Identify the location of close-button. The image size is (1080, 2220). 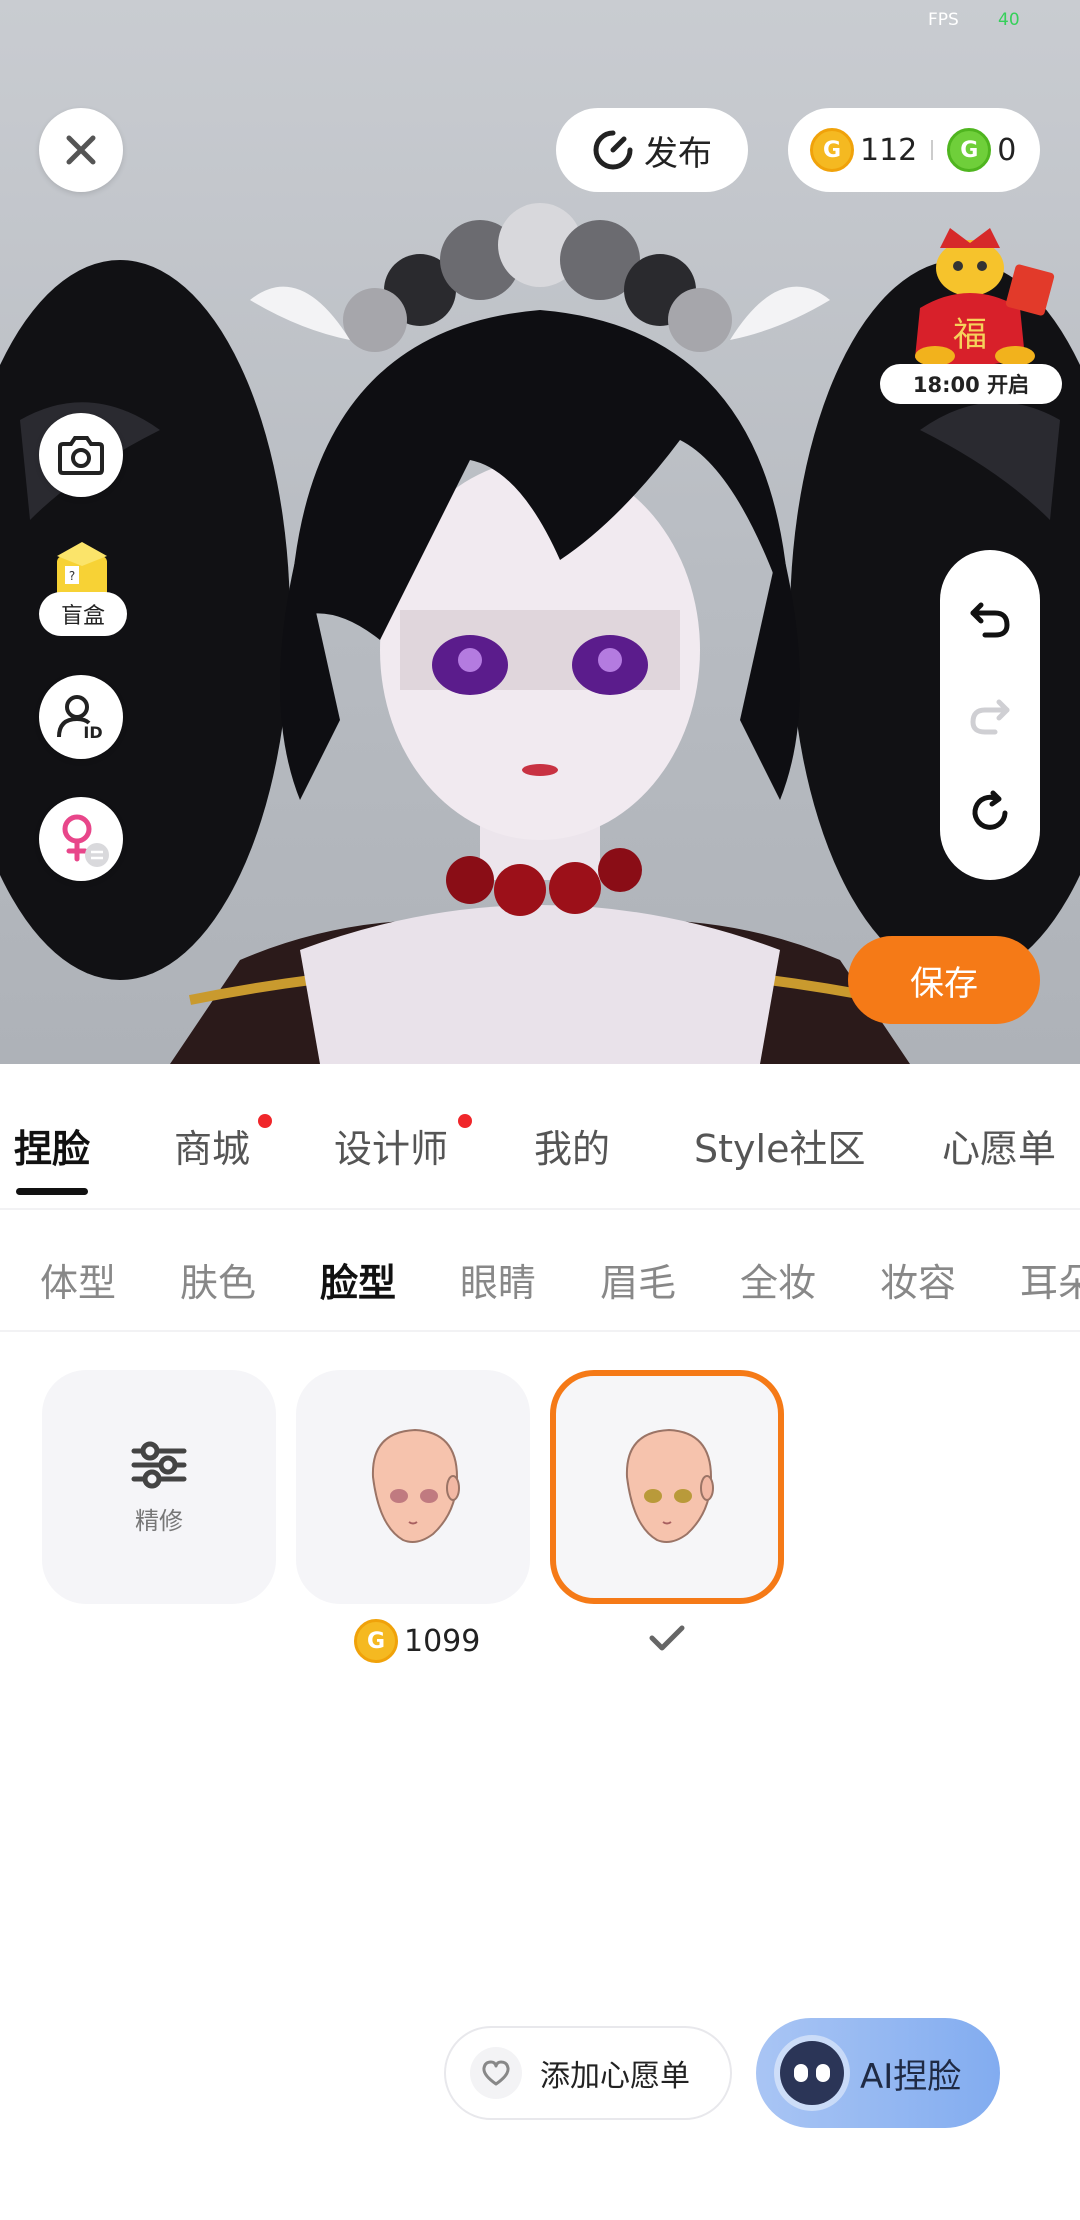
(81, 150).